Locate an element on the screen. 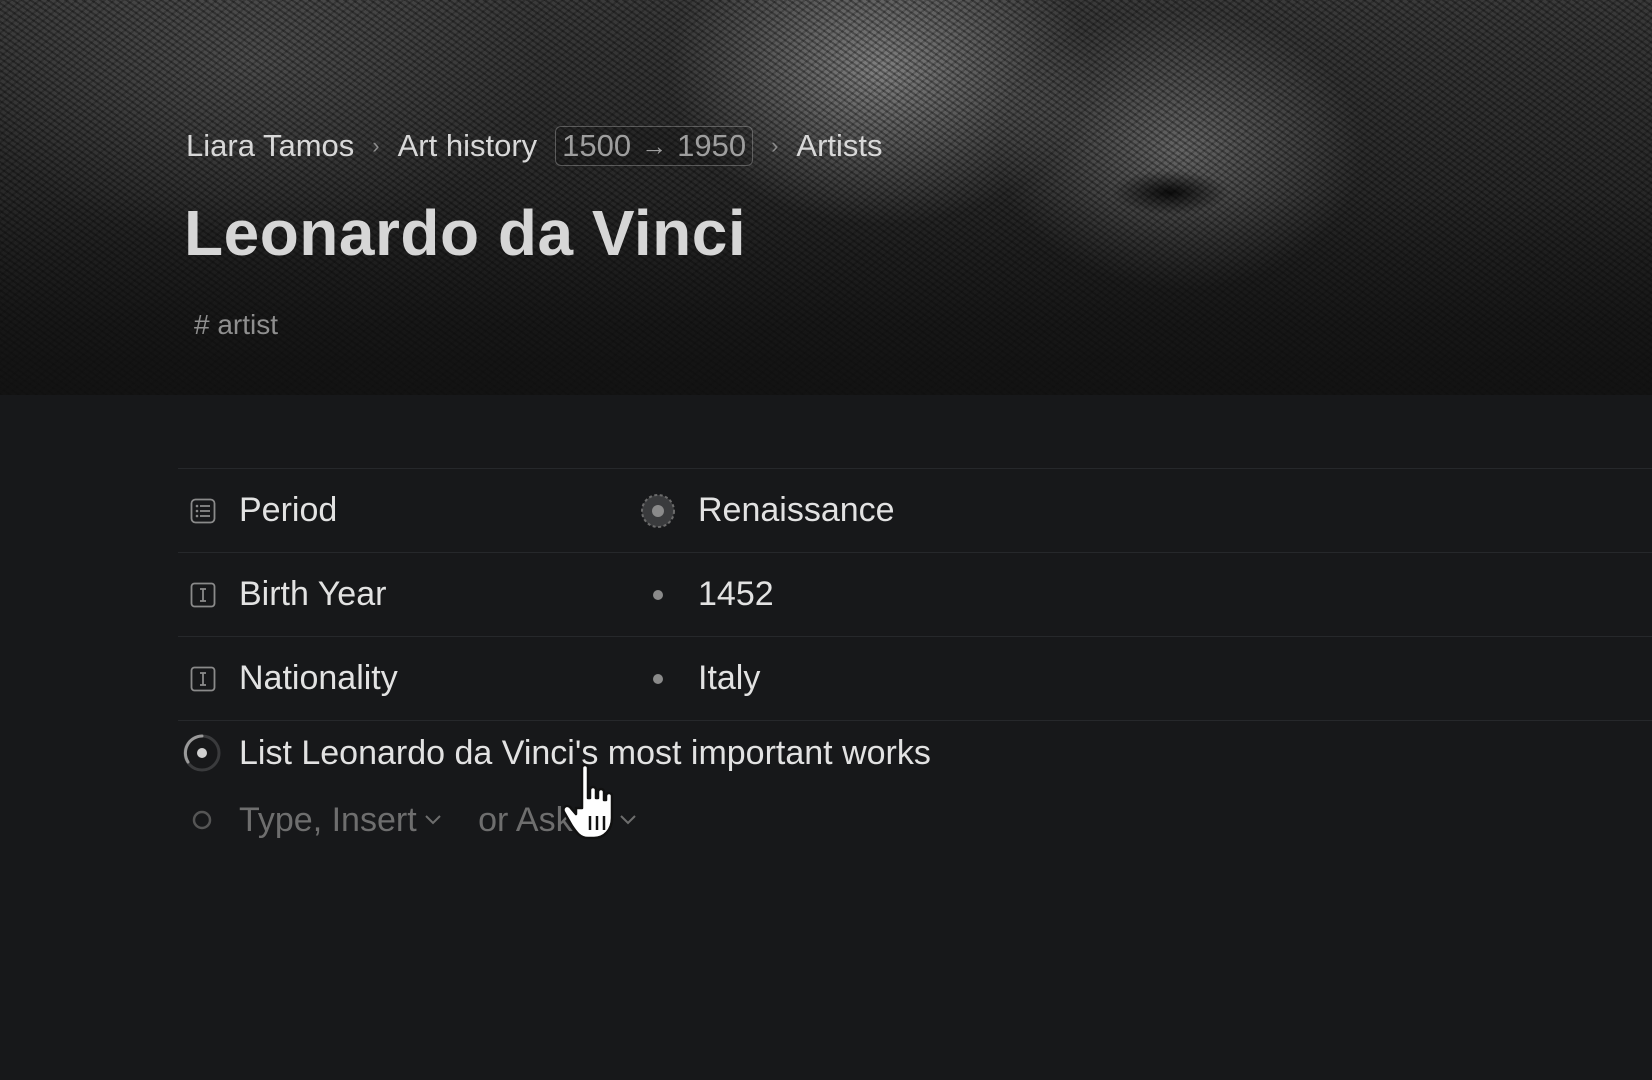  breadcrumb-item-artists: Artists is located at coordinates (839, 146).